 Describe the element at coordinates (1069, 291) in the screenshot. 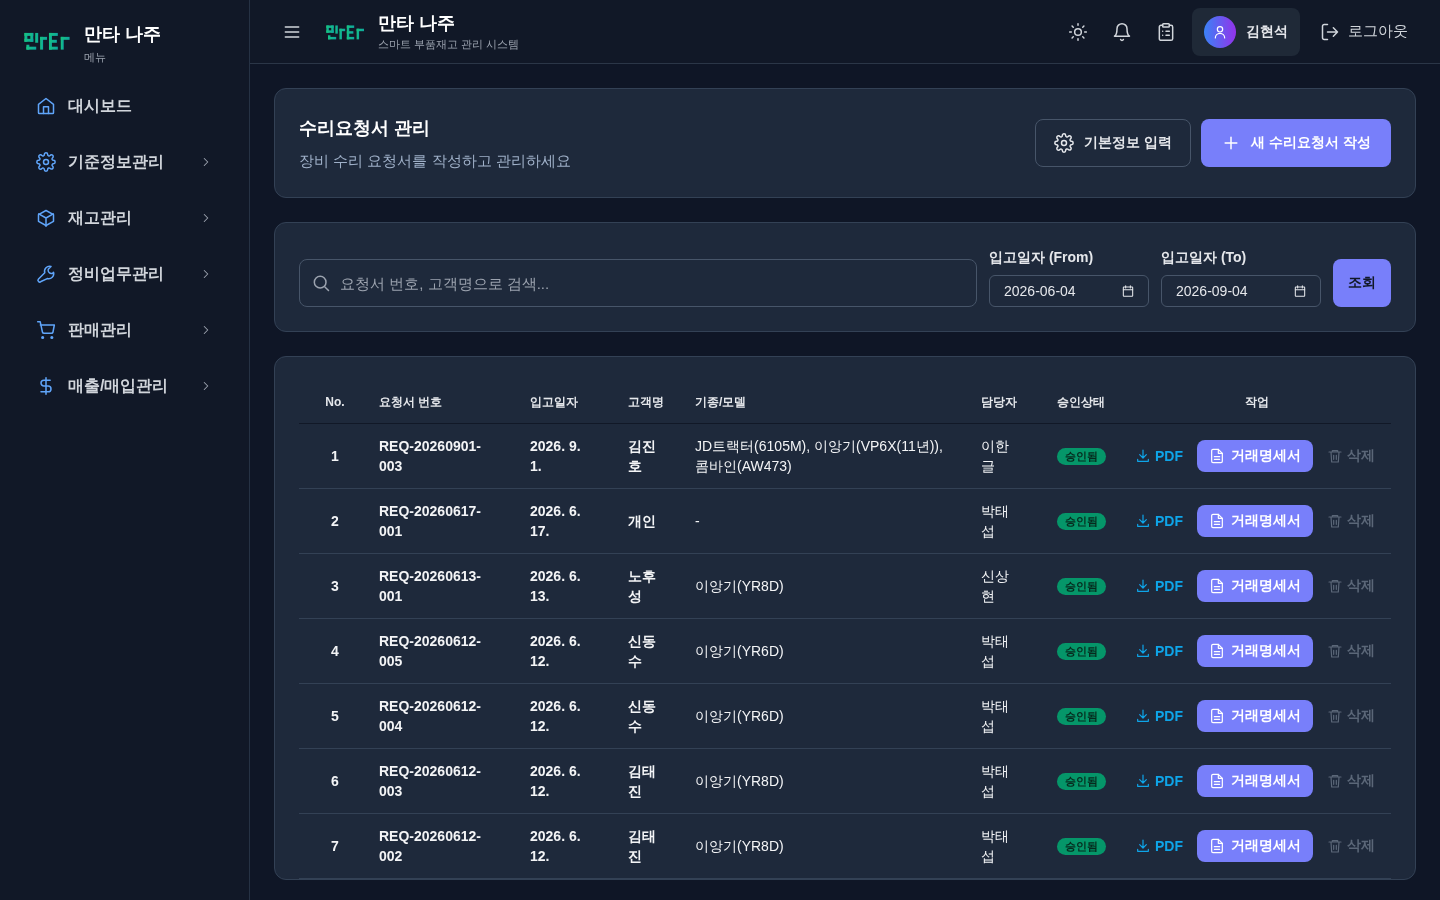

I see `date-field: 2026-06-04` at that location.